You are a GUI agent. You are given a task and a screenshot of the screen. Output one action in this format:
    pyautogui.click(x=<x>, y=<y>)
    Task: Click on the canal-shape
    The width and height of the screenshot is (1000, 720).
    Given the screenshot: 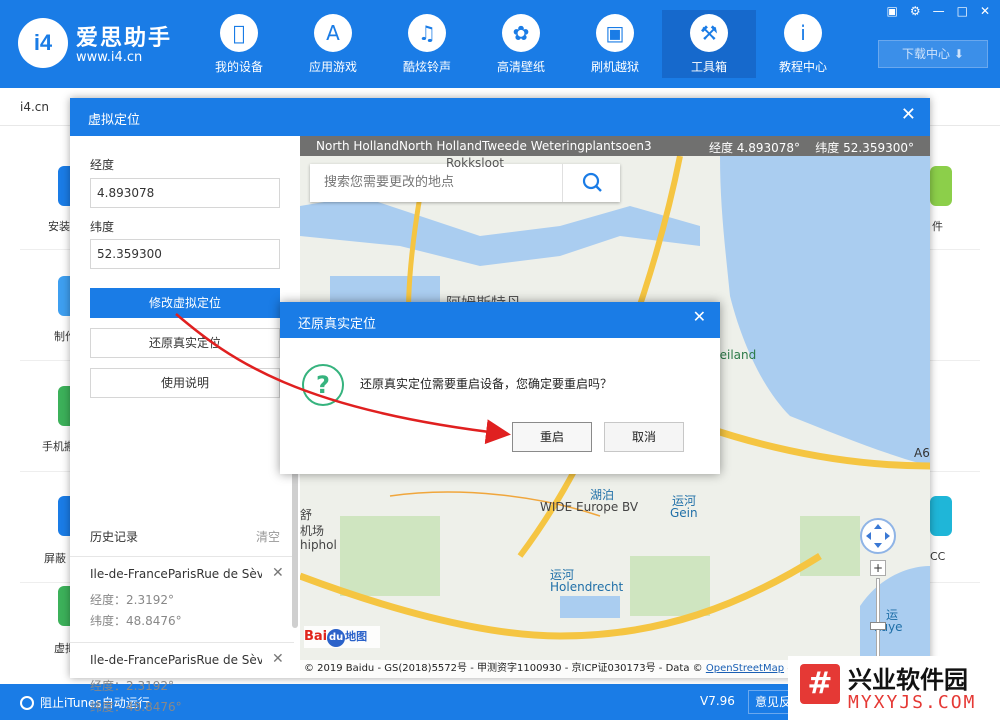 What is the action you would take?
    pyautogui.click(x=590, y=607)
    